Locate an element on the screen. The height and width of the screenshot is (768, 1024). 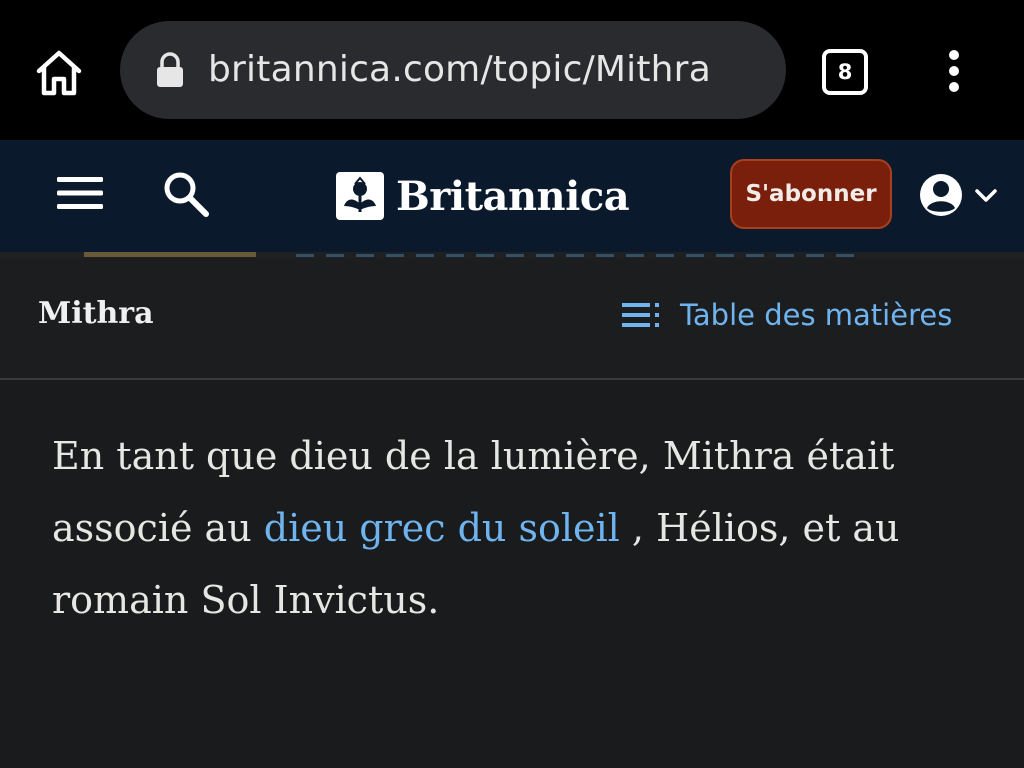
account-menu-button is located at coordinates (962, 195).